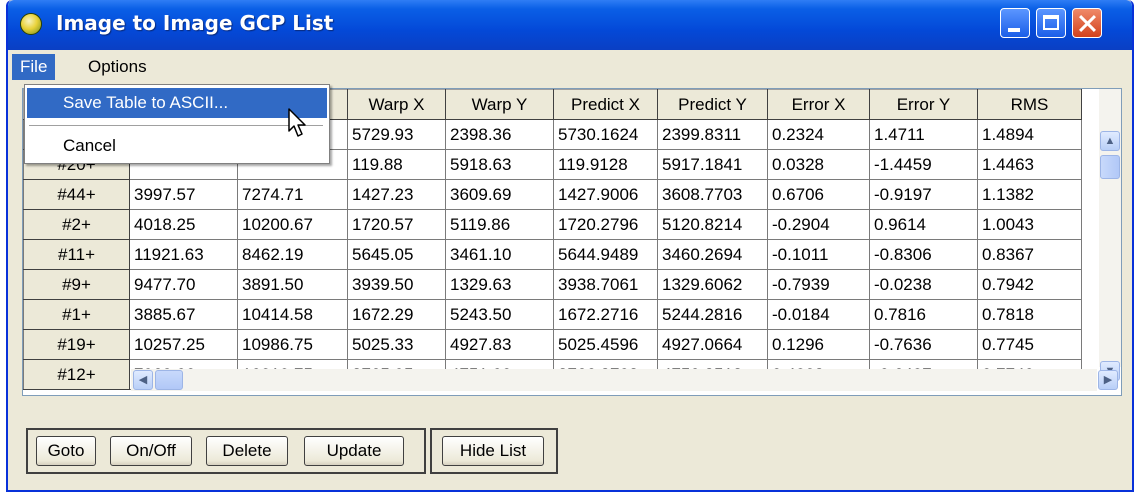  What do you see at coordinates (499, 194) in the screenshot?
I see `cell-warp-y: 3609.69` at bounding box center [499, 194].